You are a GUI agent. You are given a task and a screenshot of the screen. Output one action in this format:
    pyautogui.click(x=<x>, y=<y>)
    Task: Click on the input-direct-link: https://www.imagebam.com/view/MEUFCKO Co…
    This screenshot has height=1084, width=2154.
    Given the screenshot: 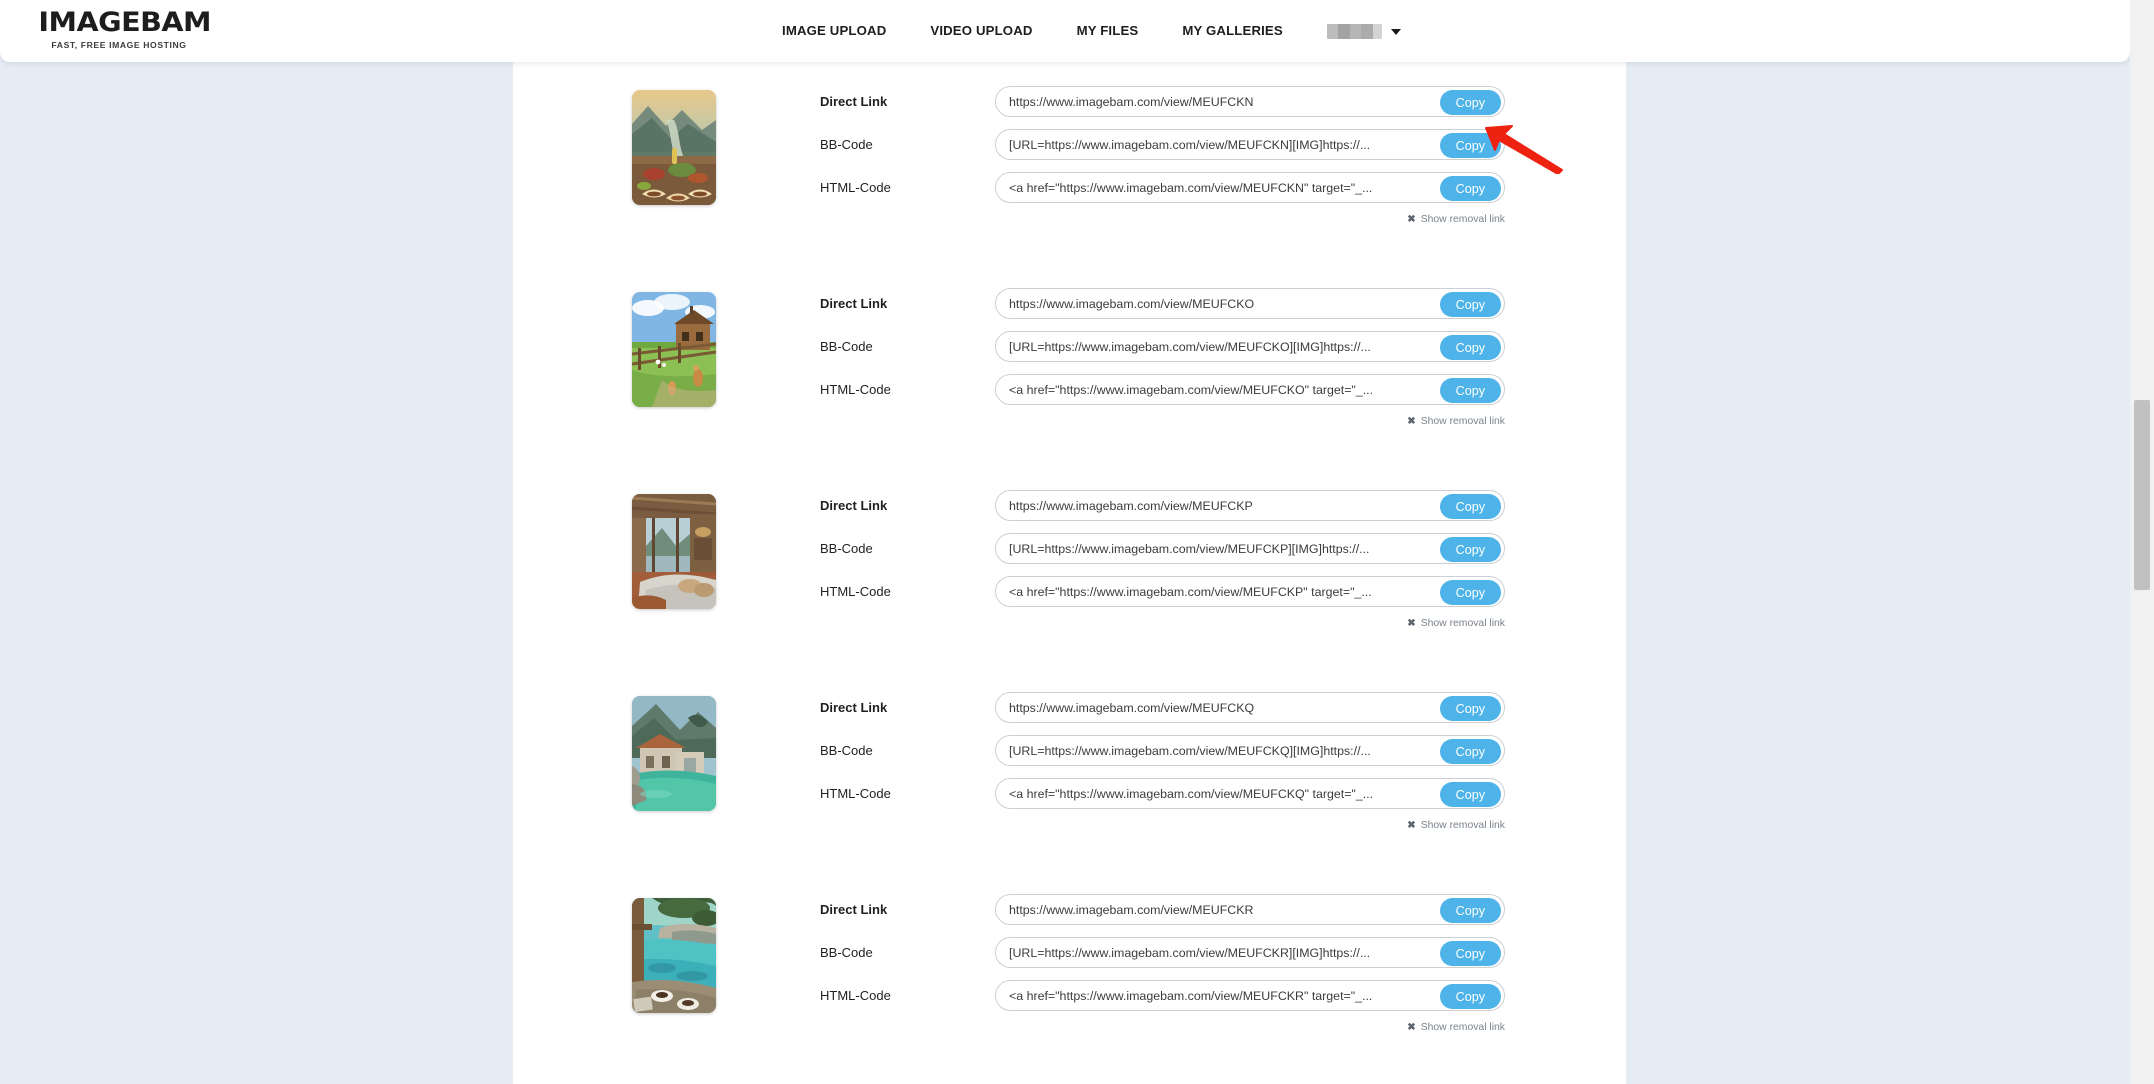 What is the action you would take?
    pyautogui.click(x=1250, y=303)
    